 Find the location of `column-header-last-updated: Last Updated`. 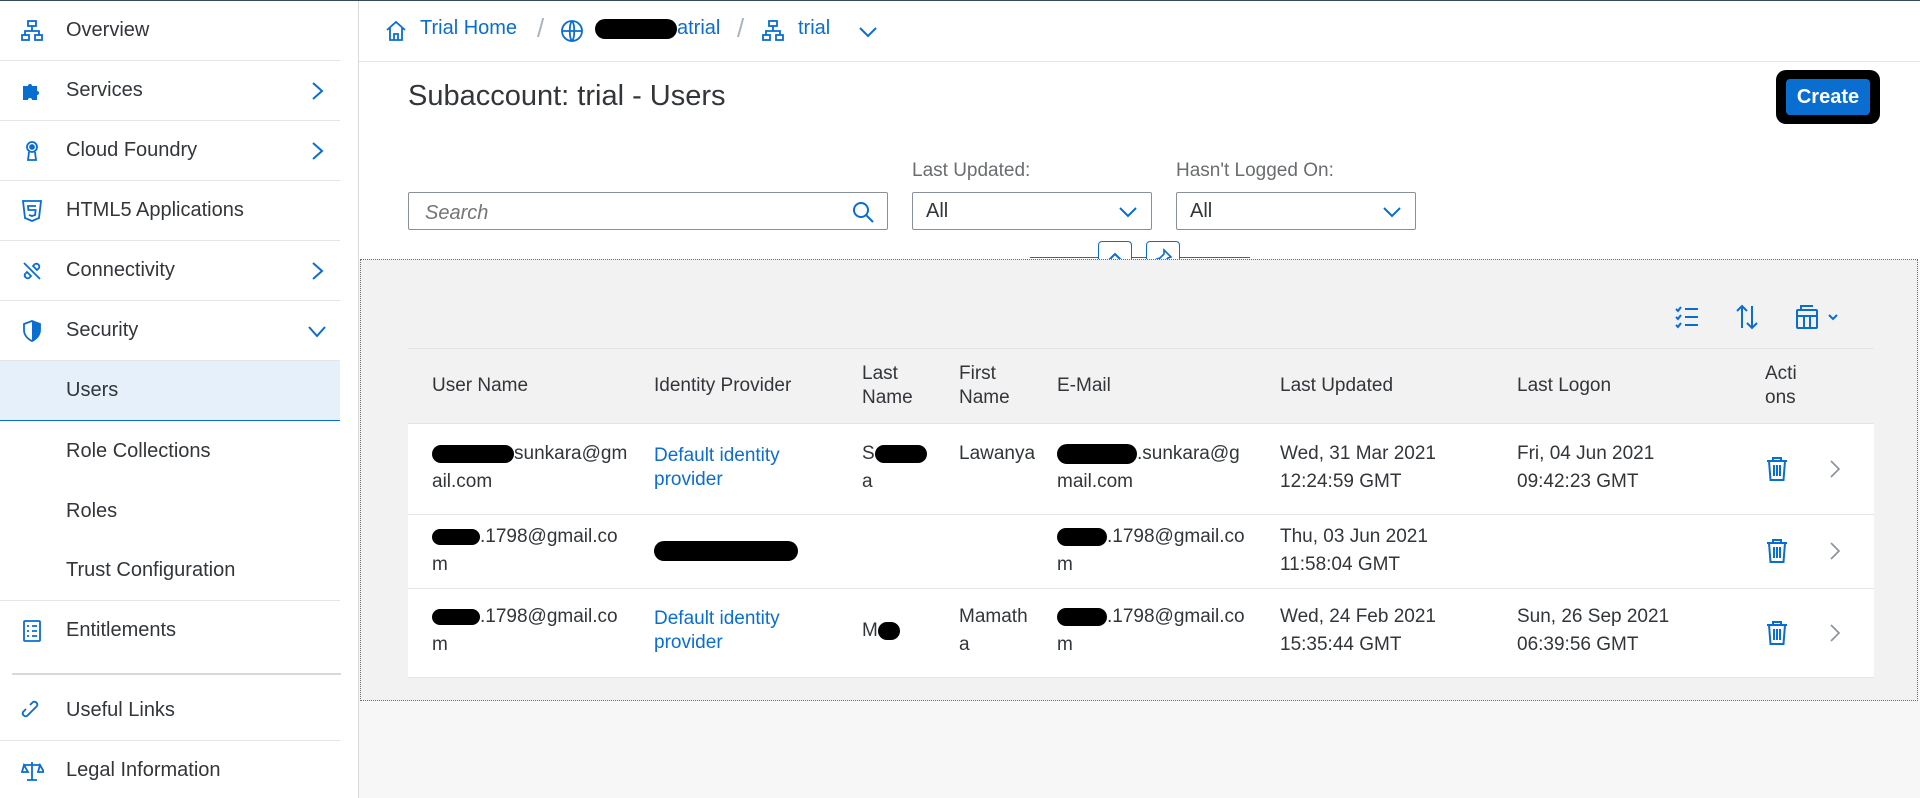

column-header-last-updated: Last Updated is located at coordinates (1380, 386).